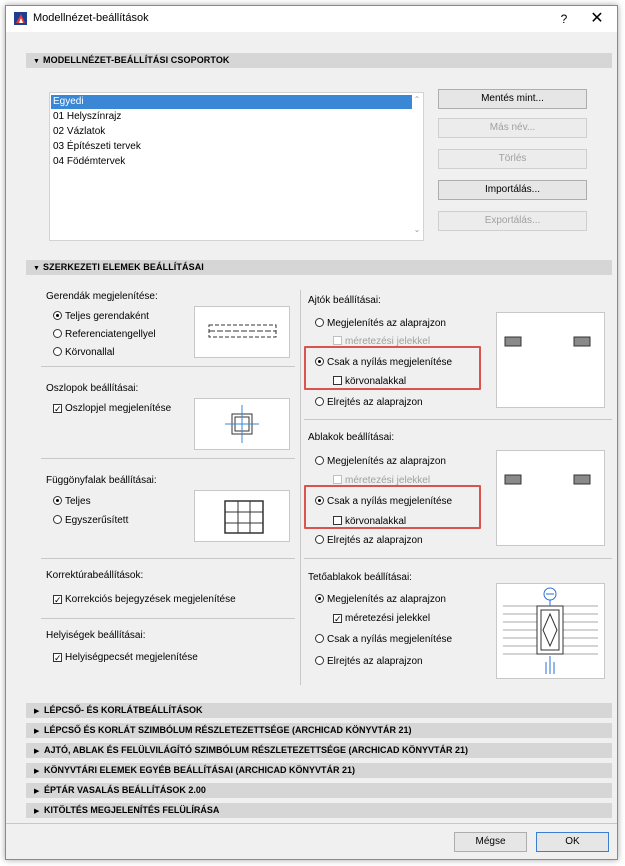 The width and height of the screenshot is (625, 866). I want to click on door-show-radio: Megjelenítés az alaprajzon, so click(380, 323).